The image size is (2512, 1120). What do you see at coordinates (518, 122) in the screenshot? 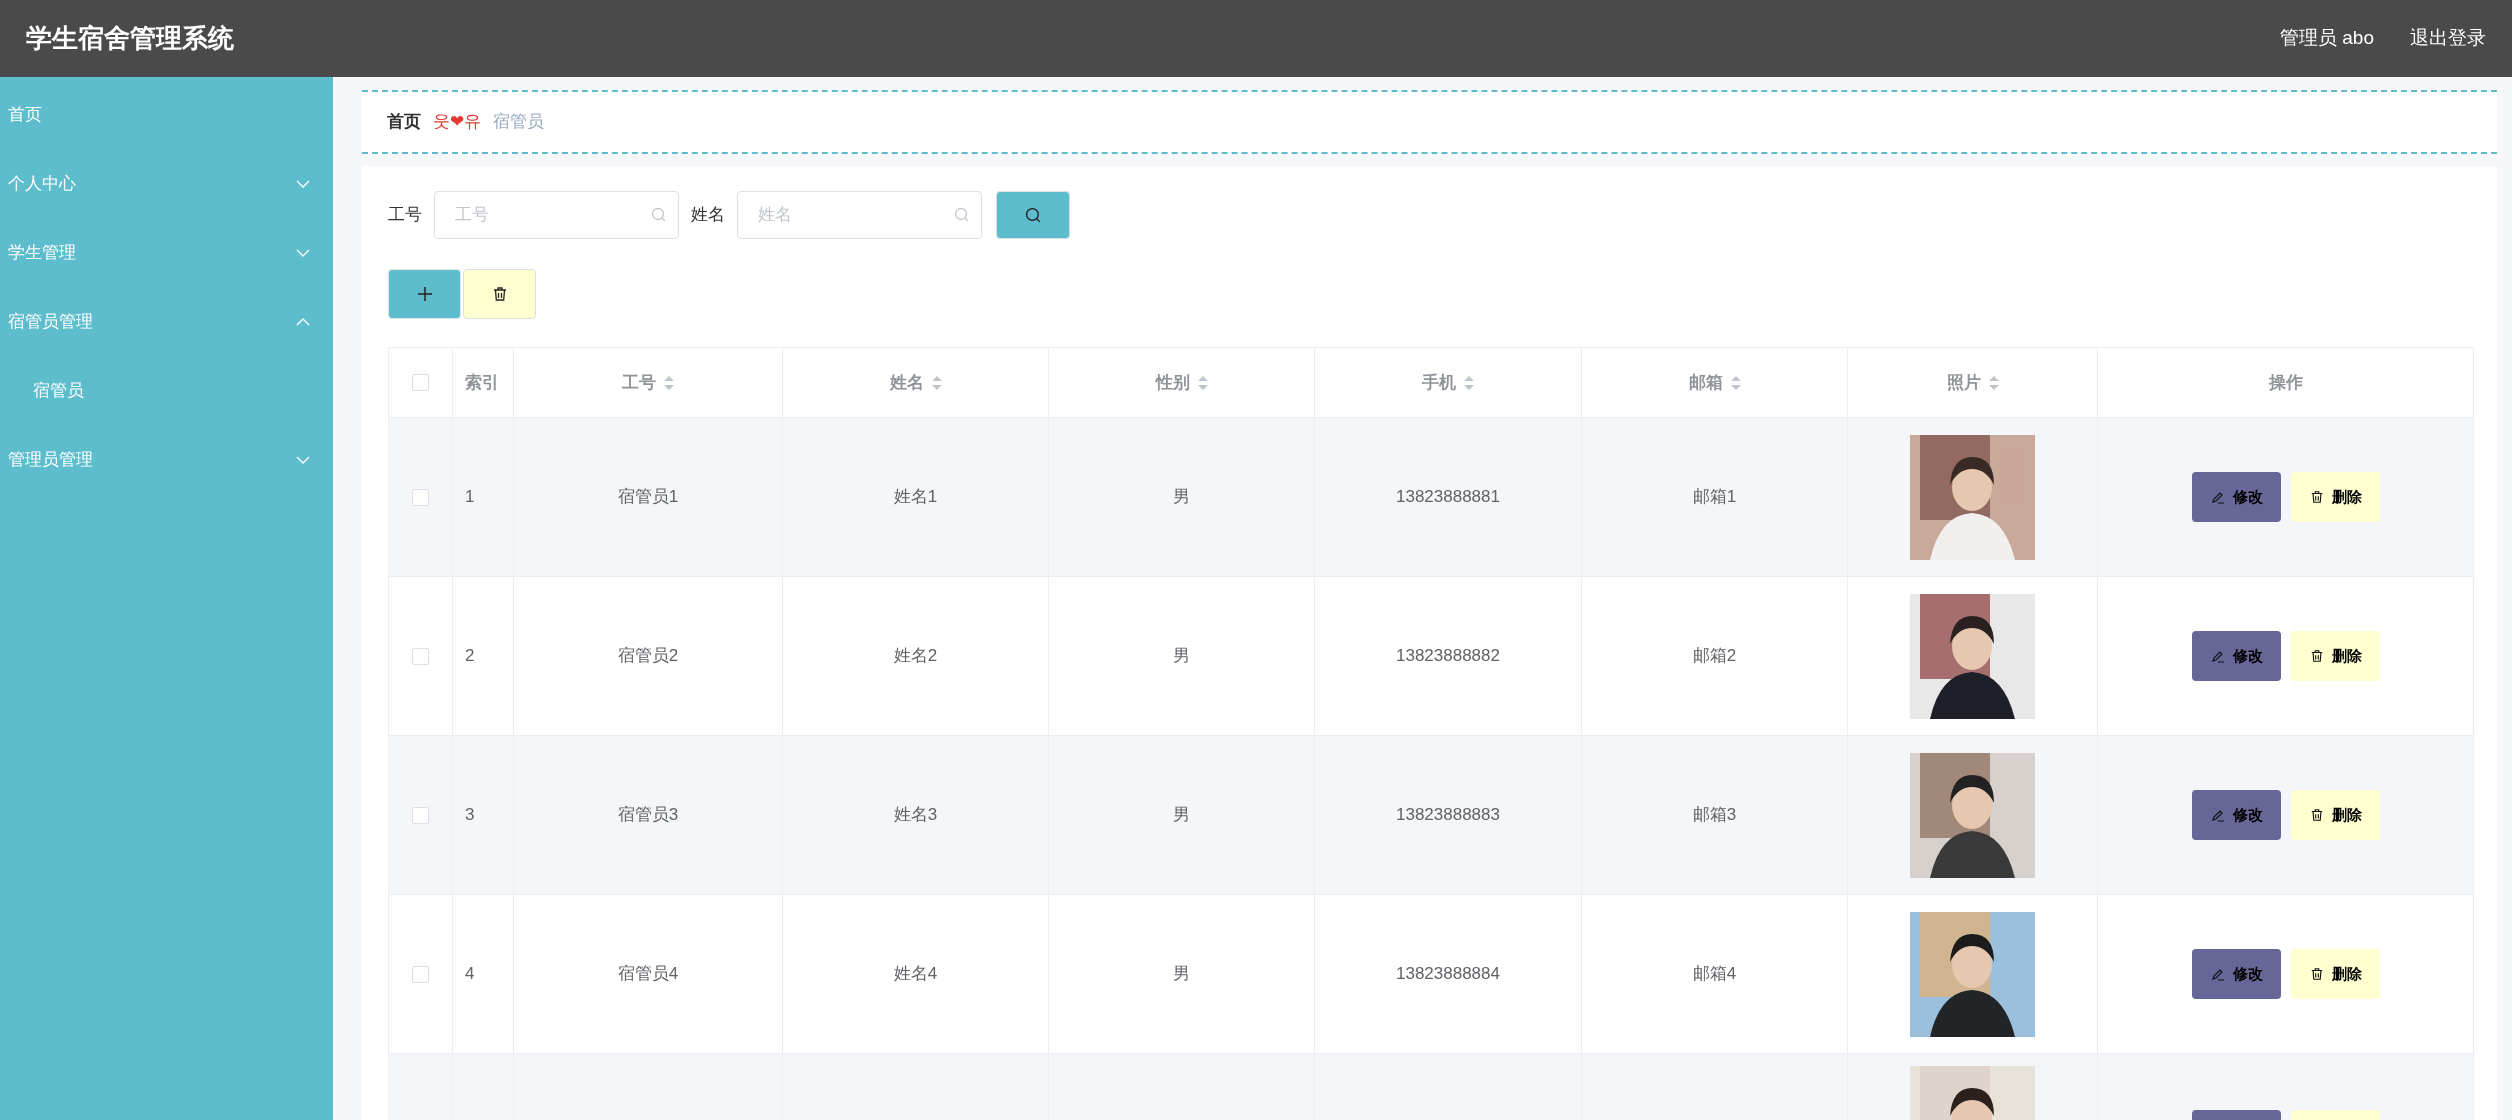
I see `breadcrumb-current: 宿管员` at bounding box center [518, 122].